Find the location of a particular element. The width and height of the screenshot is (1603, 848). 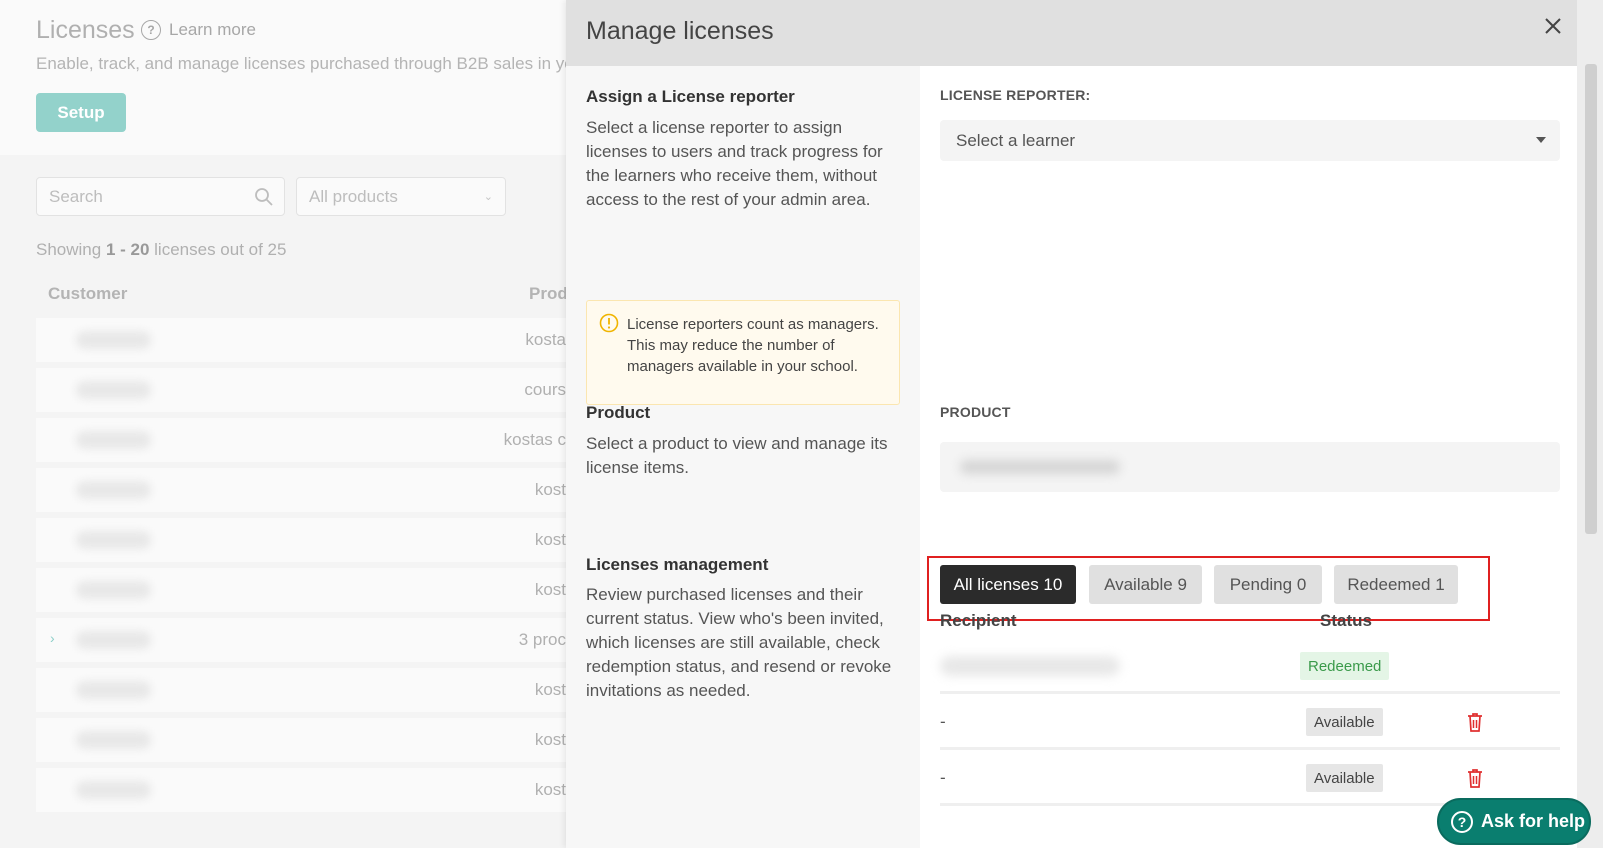

recipient-blurred is located at coordinates (1030, 666).